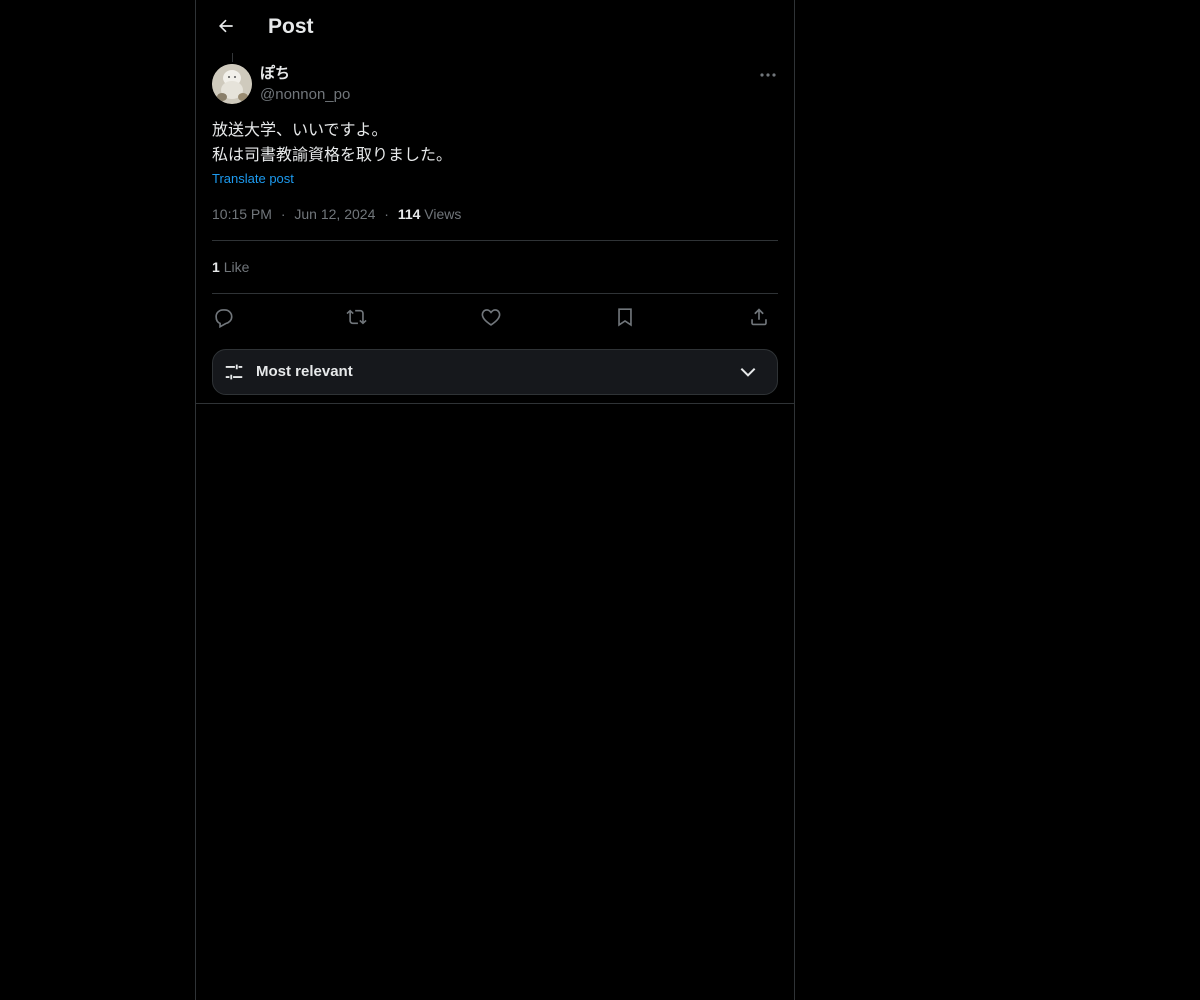 This screenshot has width=1200, height=1000. I want to click on author-name: ぽち, so click(275, 74).